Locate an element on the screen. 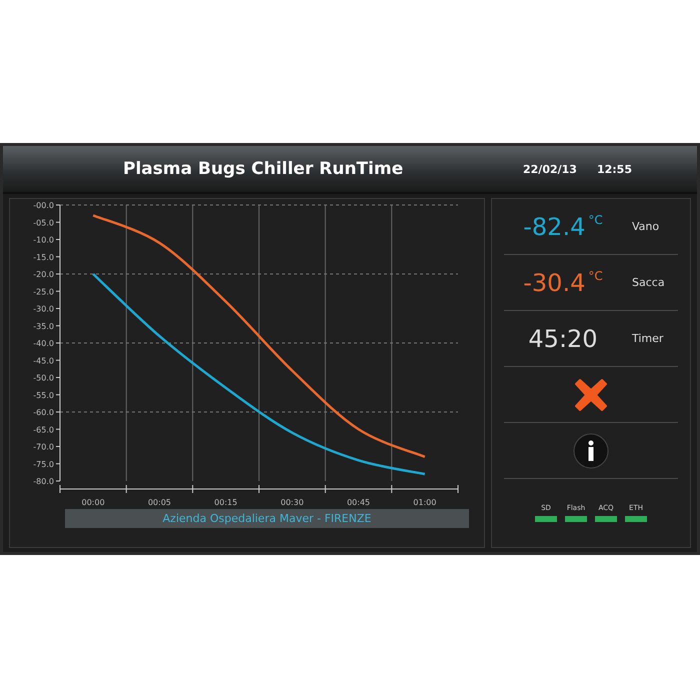 This screenshot has width=700, height=700. y-tick-label: -35.0 is located at coordinates (43, 326).